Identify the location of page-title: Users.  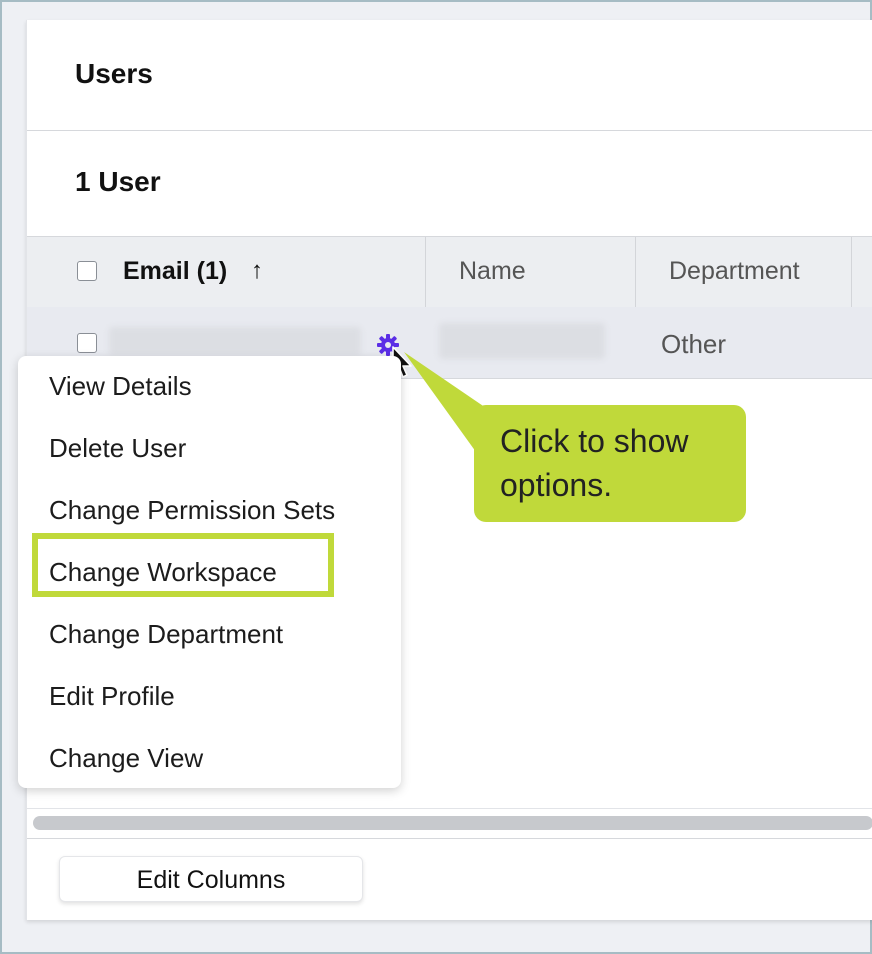
(114, 73).